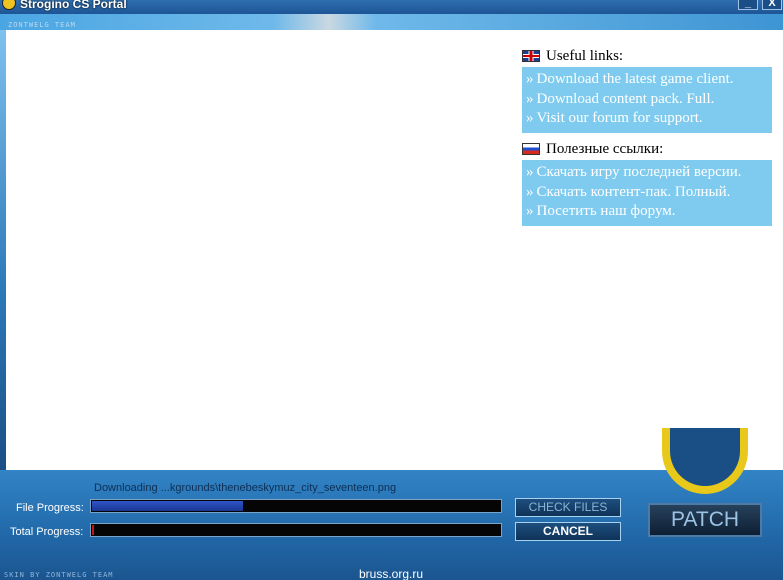 The height and width of the screenshot is (580, 783). Describe the element at coordinates (606, 211) in the screenshot. I see `link-label: Посетить наш форум.` at that location.